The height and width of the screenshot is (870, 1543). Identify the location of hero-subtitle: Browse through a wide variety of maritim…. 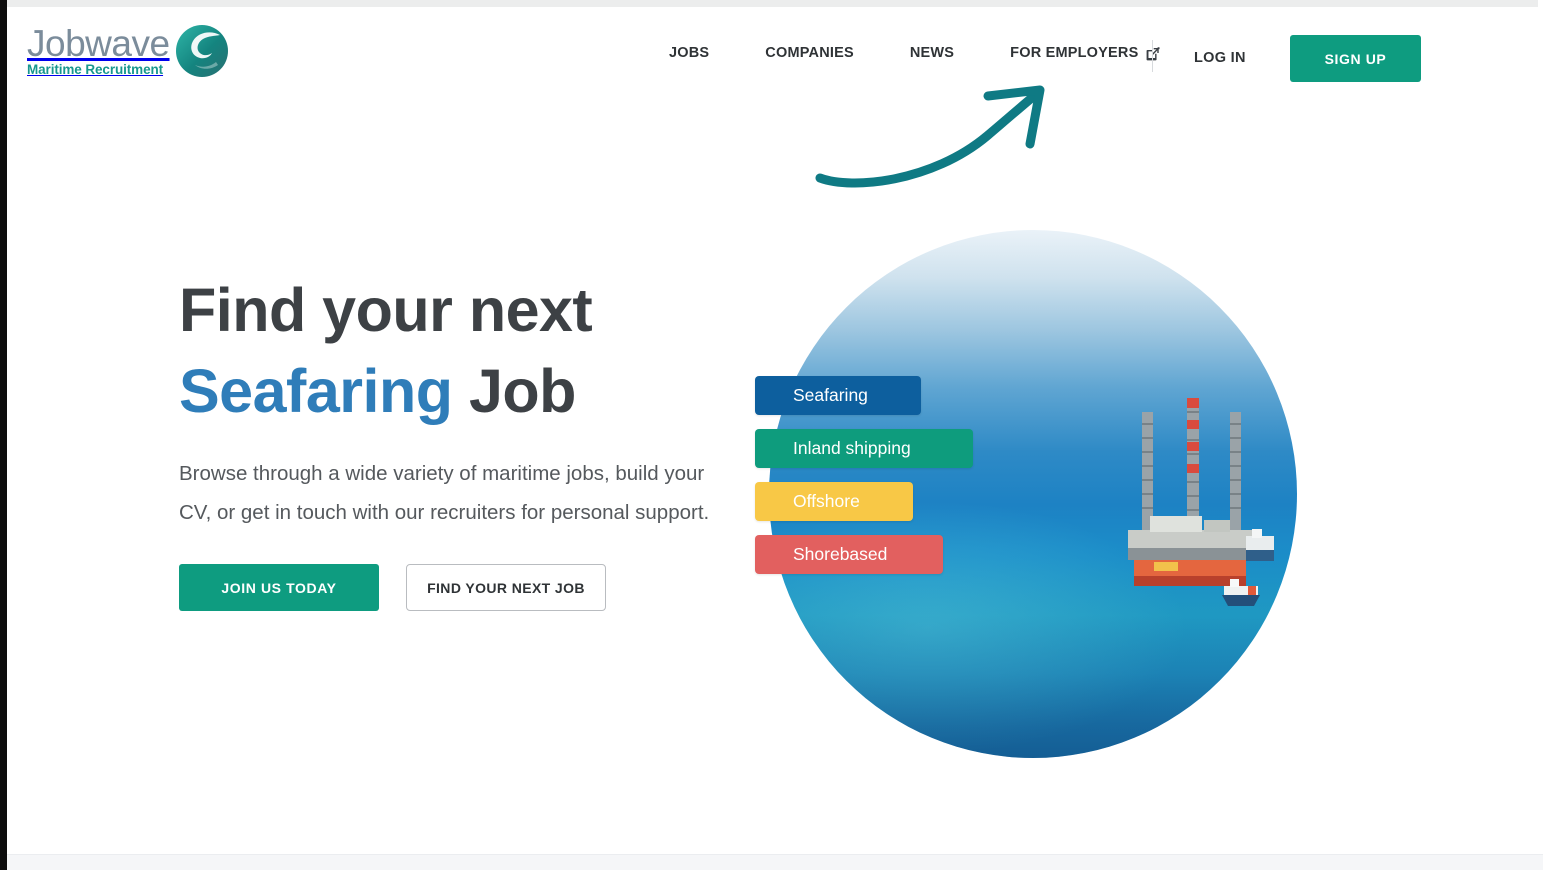
(444, 493).